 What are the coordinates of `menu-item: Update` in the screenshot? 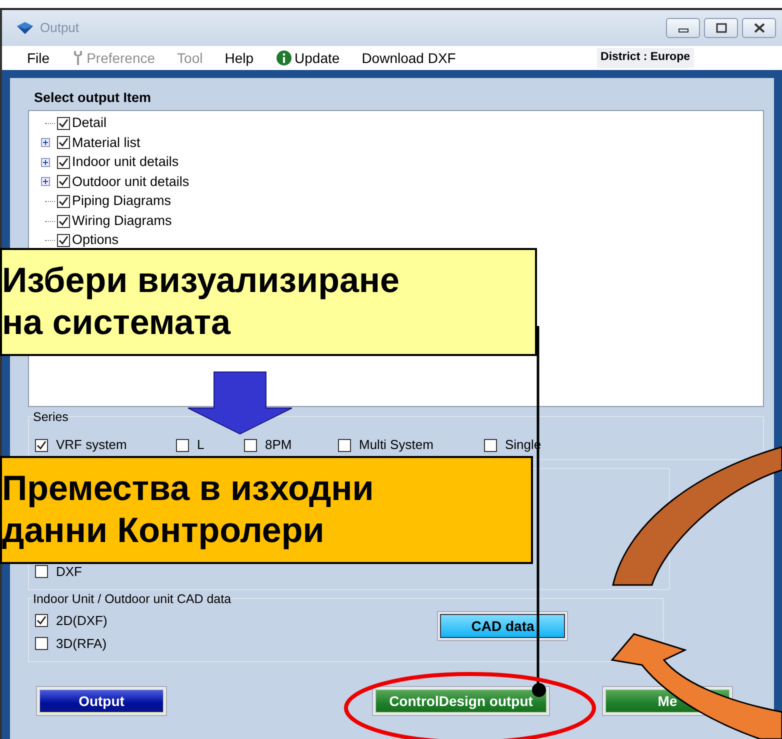 It's located at (307, 58).